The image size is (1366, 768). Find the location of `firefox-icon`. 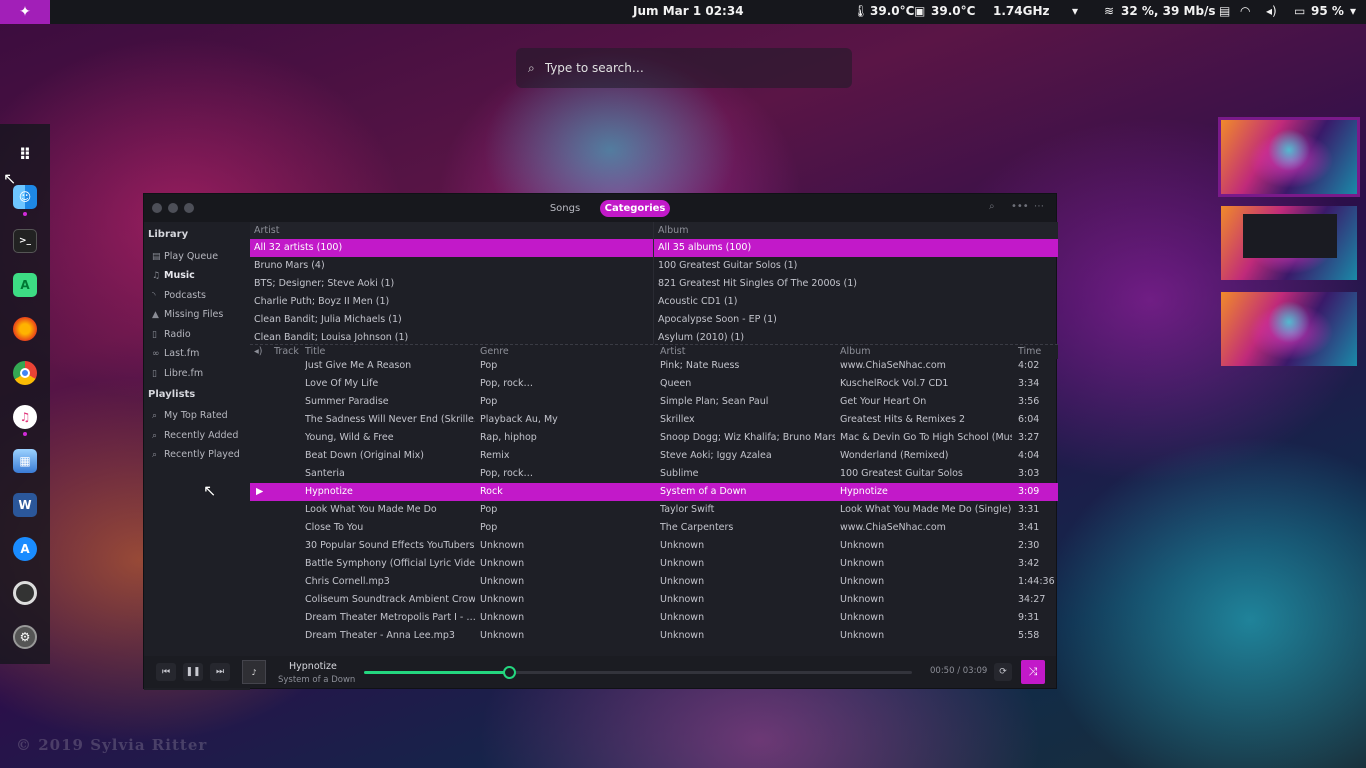

firefox-icon is located at coordinates (25, 329).